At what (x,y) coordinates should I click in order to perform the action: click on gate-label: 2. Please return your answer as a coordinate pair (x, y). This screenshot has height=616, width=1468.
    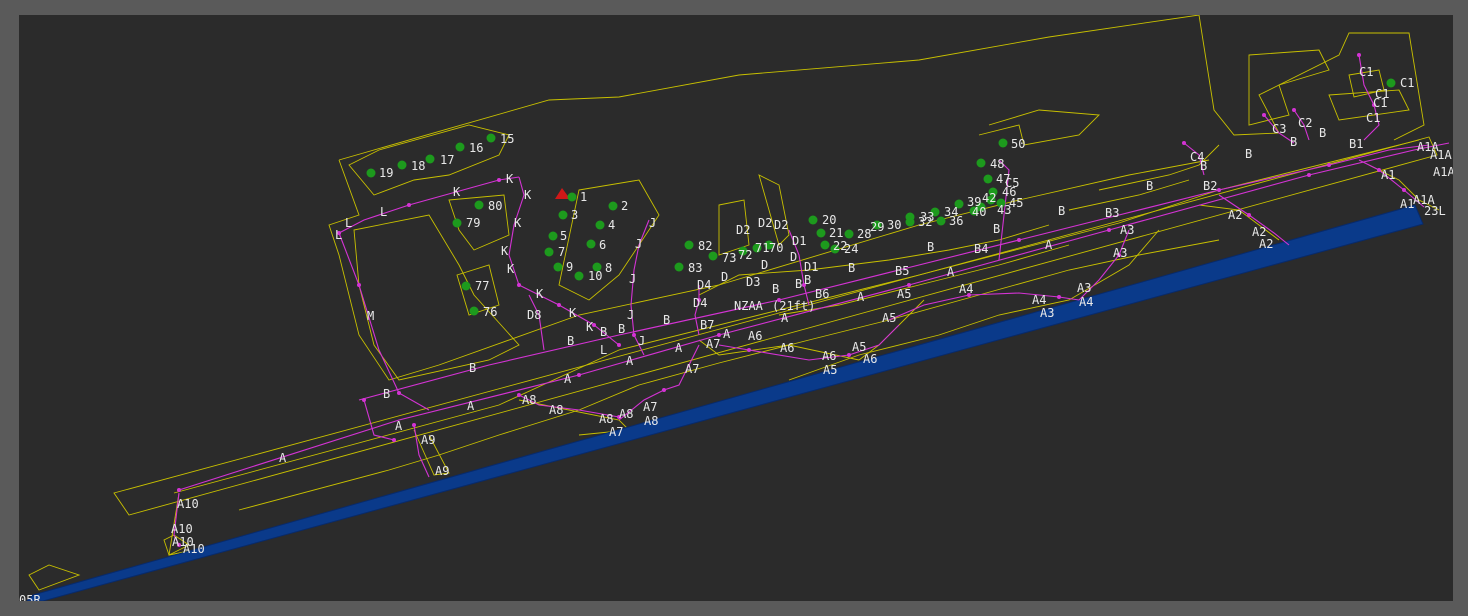
    Looking at the image, I should click on (624, 206).